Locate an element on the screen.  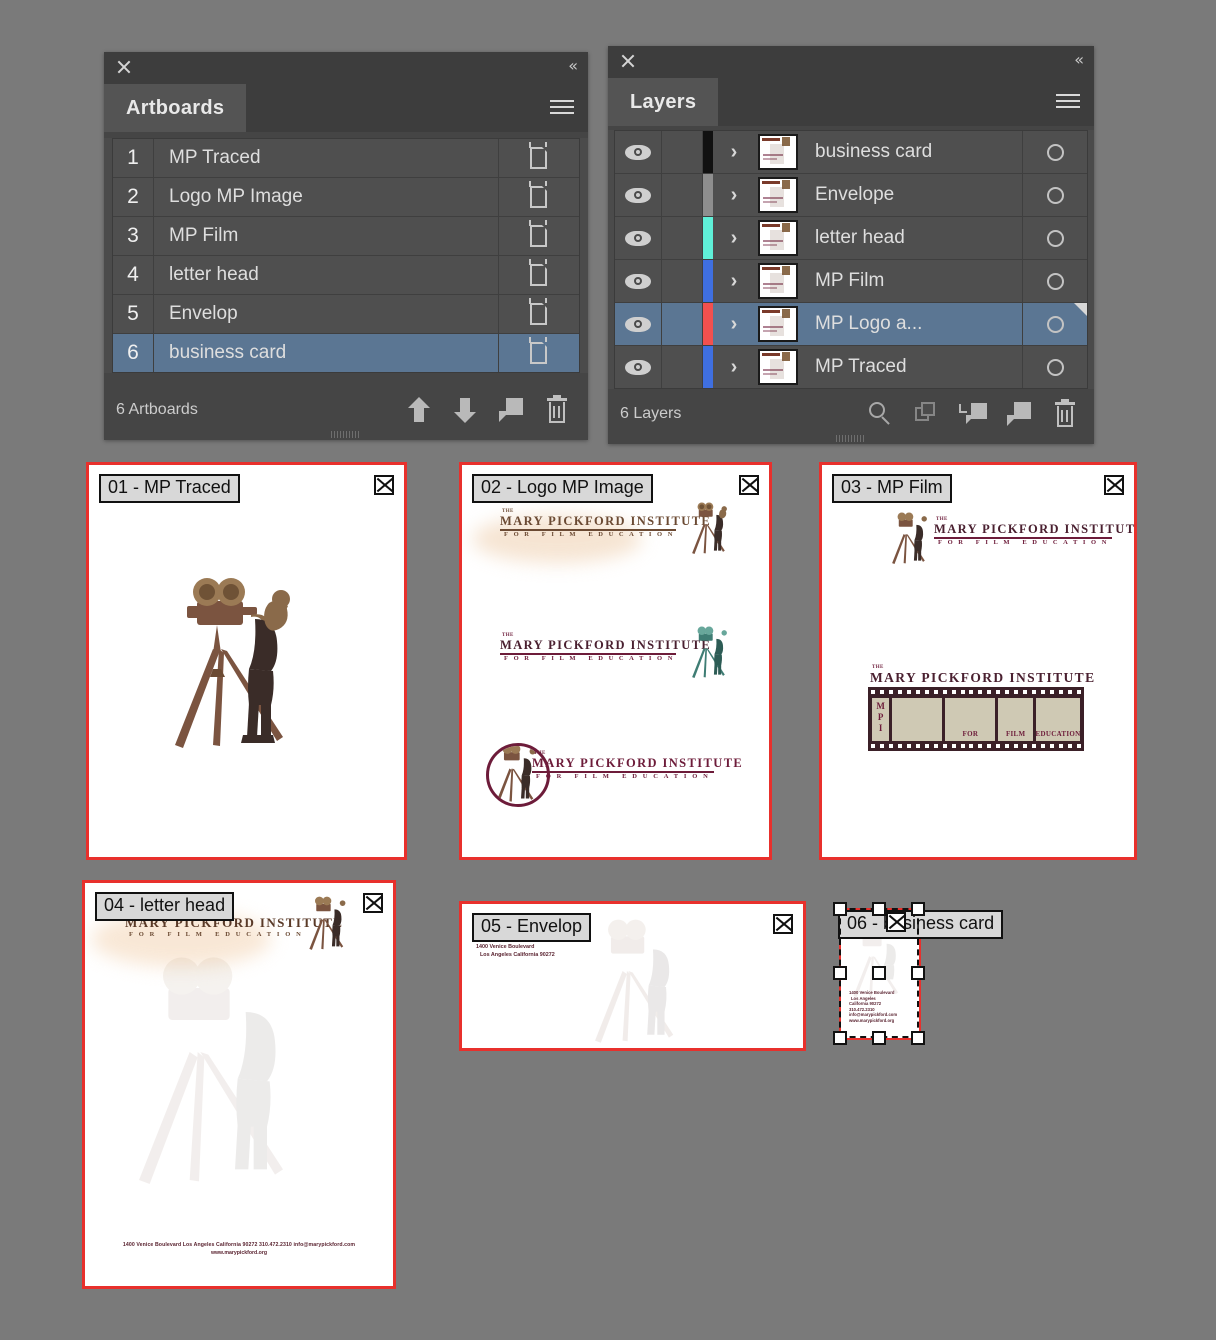
artboards-panel-titlebar: « is located at coordinates (346, 68).